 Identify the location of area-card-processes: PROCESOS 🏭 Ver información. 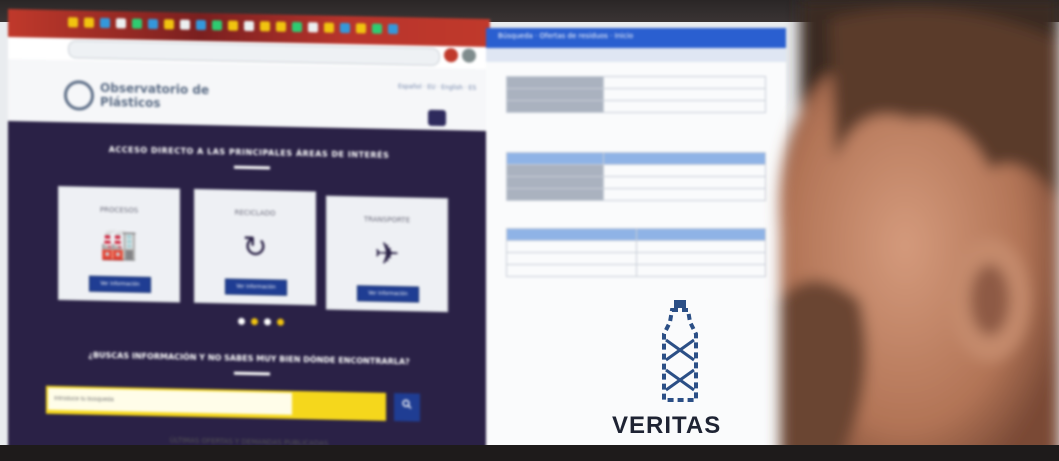
(119, 244).